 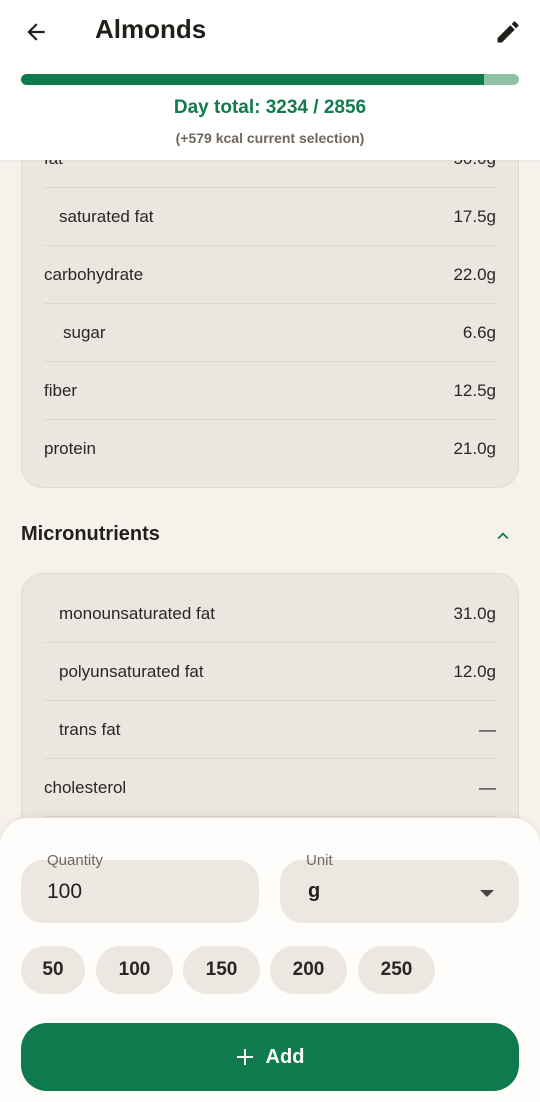 I want to click on quantity-chip-200: 200, so click(x=308, y=970).